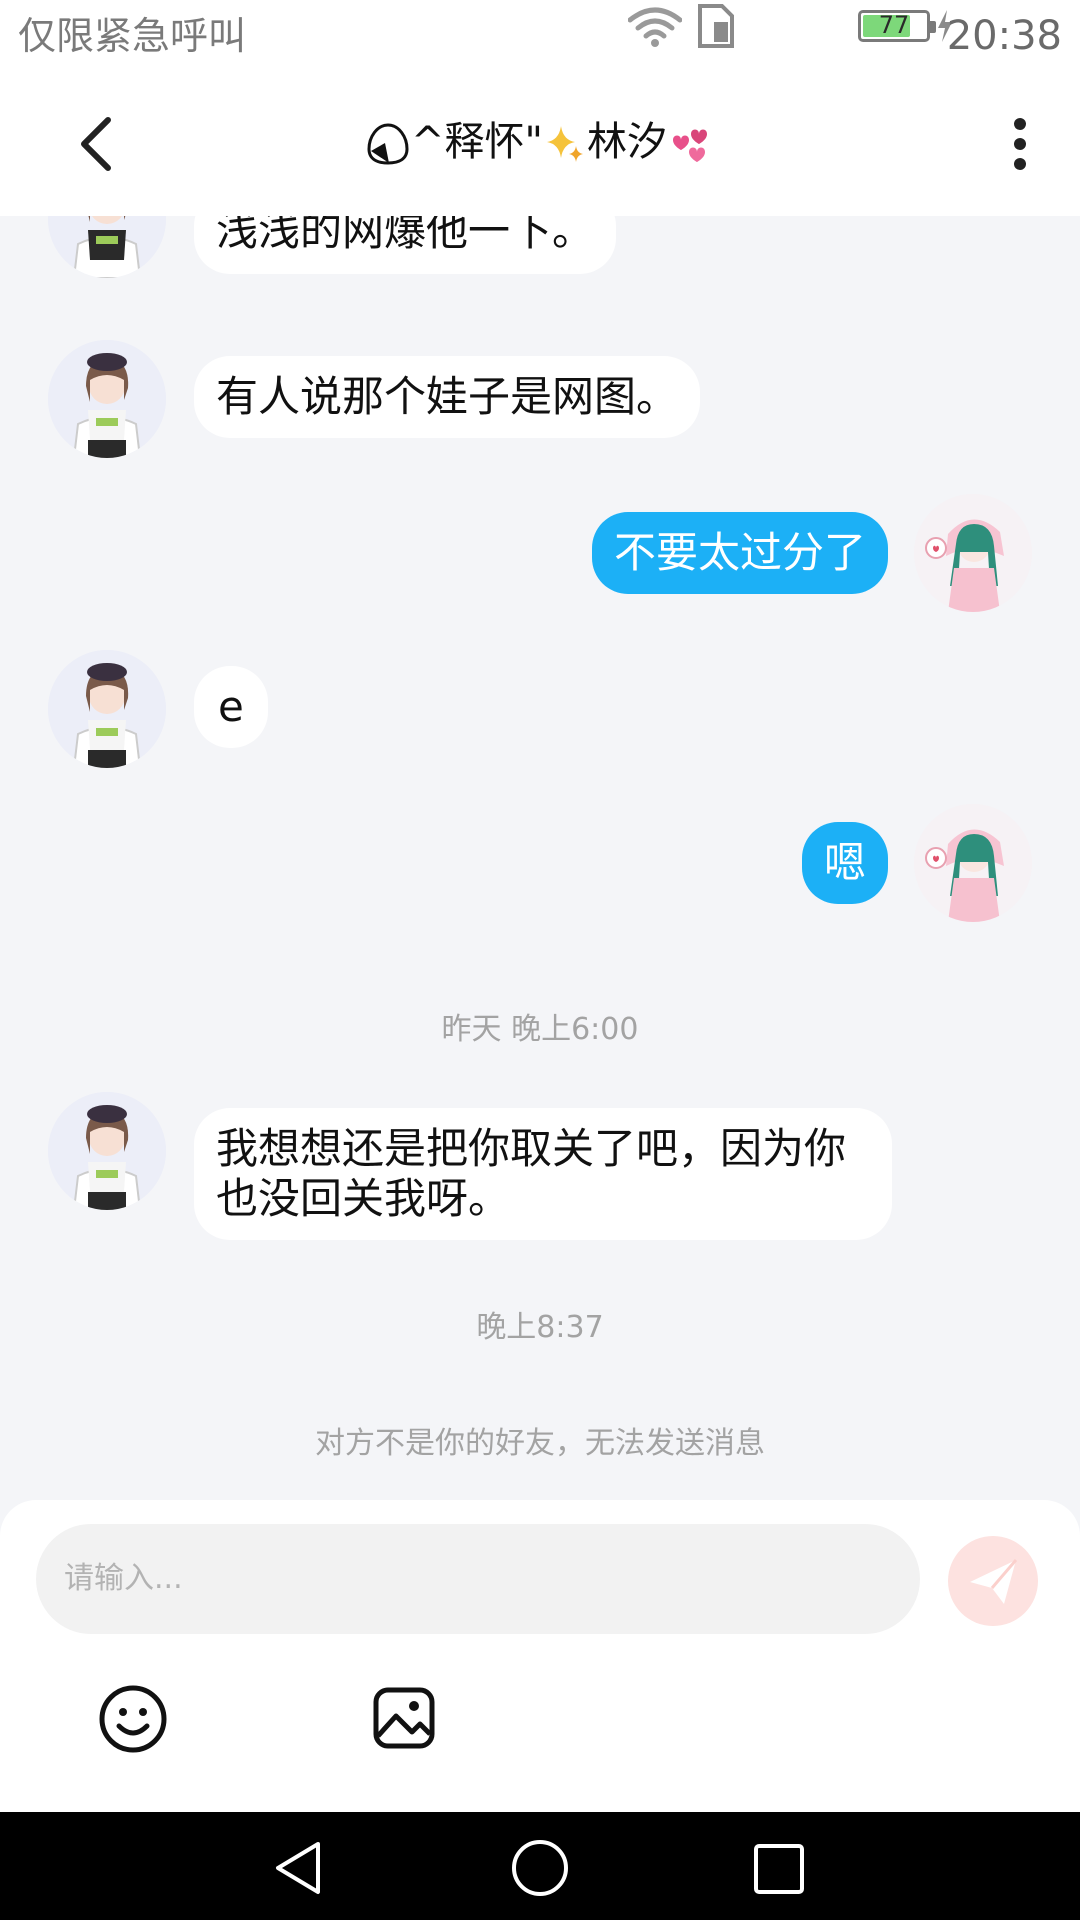  I want to click on message-bubble: e, so click(231, 707).